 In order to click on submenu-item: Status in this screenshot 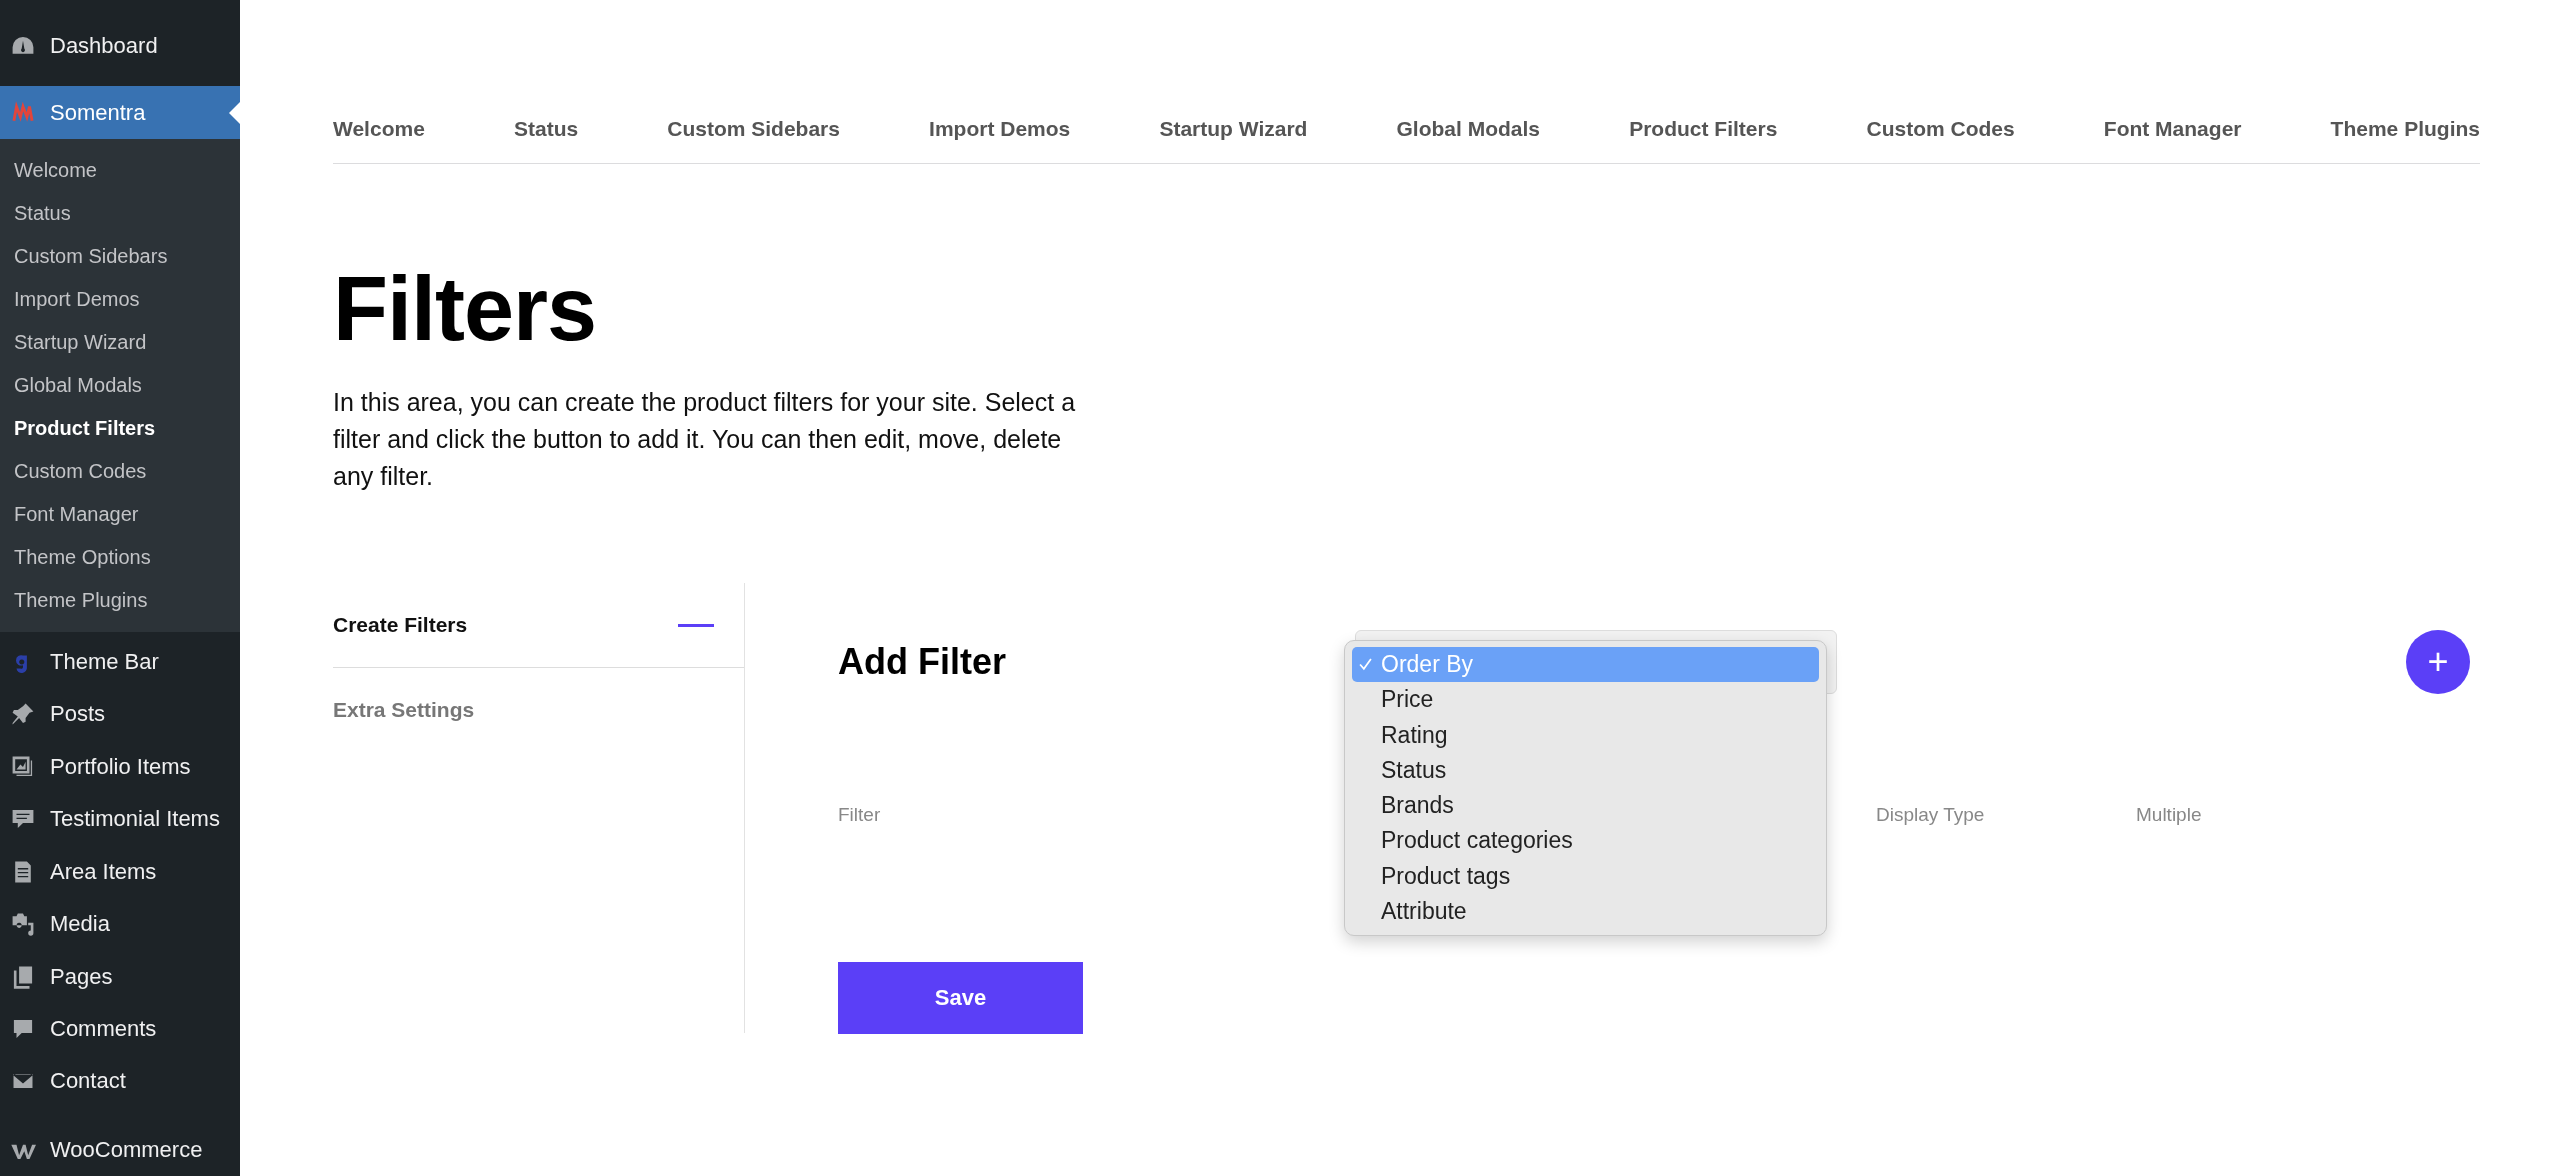, I will do `click(120, 213)`.